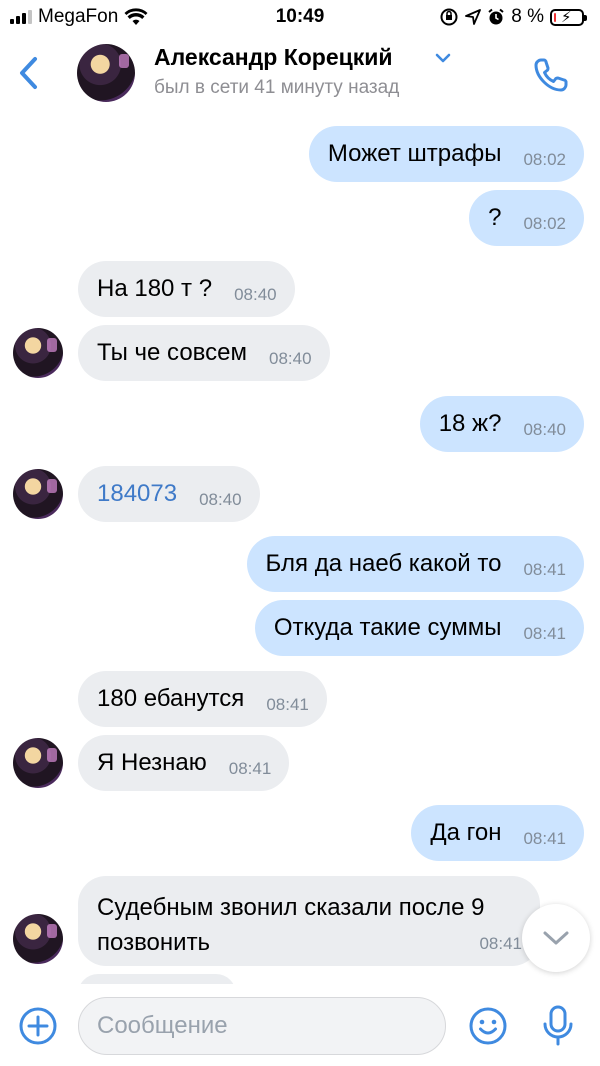 The image size is (600, 1066). I want to click on outgoing-message: Бля да наеб какой то 08:41, so click(300, 564).